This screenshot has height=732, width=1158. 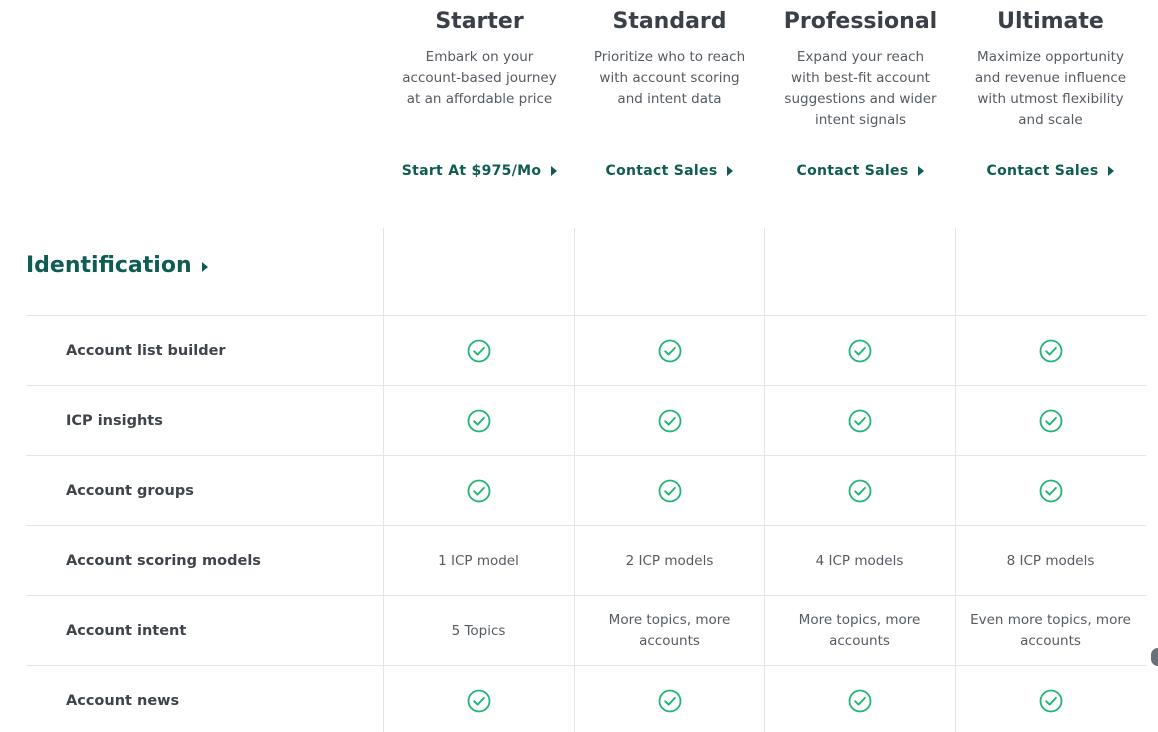 I want to click on plan-name: Professional, so click(x=860, y=21).